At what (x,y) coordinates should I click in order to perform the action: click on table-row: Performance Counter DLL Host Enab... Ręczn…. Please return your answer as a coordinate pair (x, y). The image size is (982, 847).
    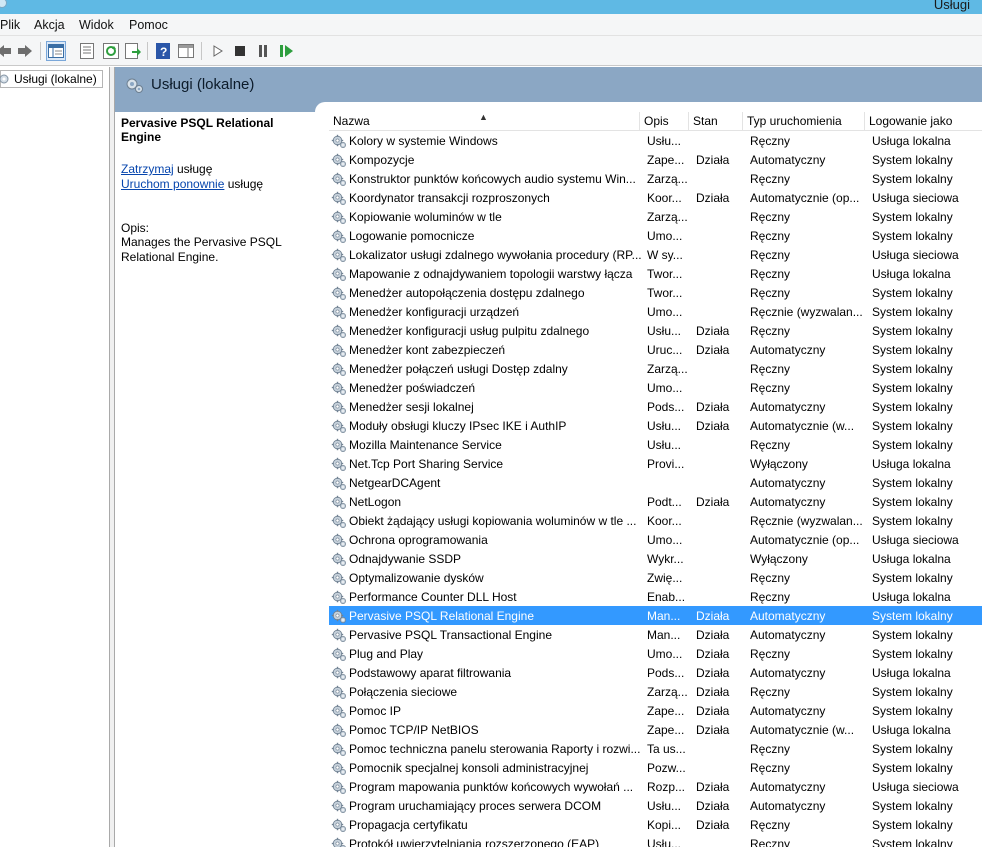
    Looking at the image, I should click on (655, 596).